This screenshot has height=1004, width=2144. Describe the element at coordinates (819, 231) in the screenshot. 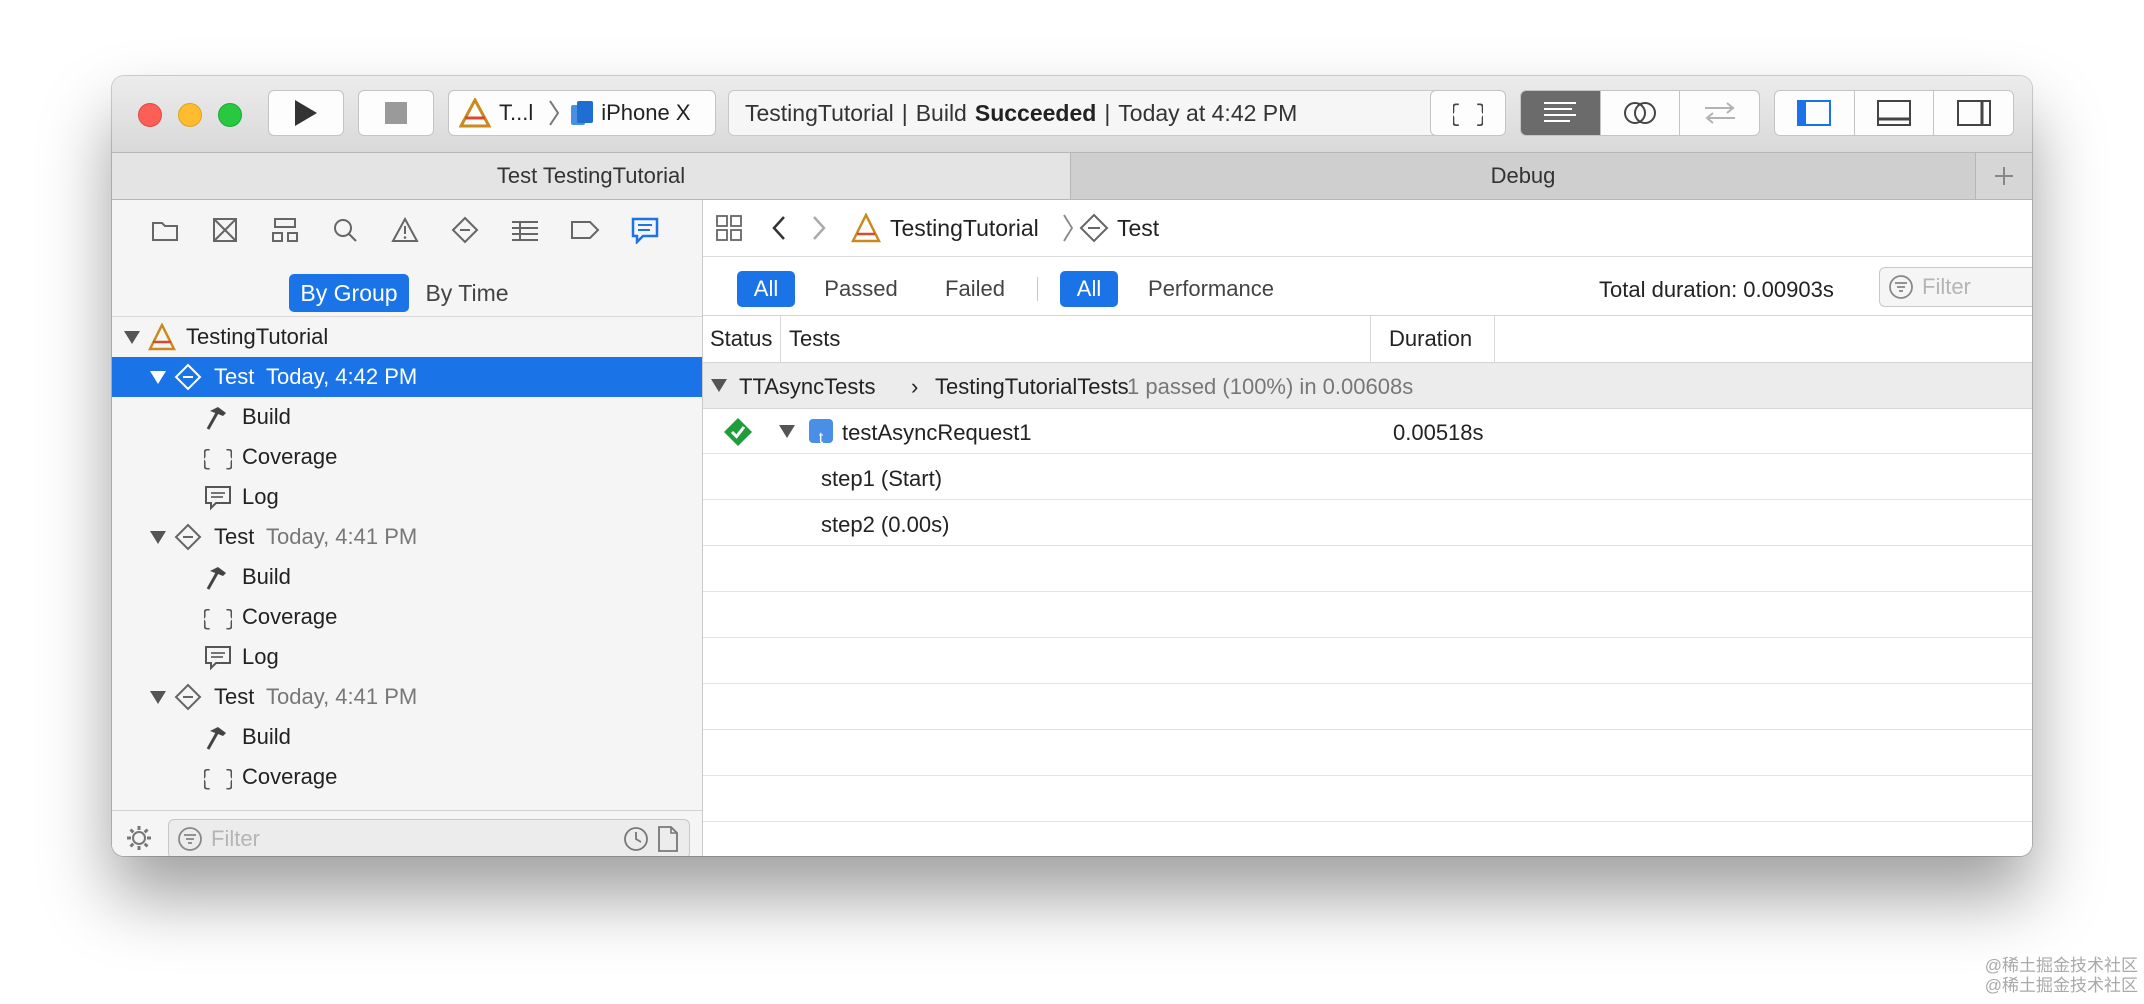

I see `forward-chevron-icon` at that location.